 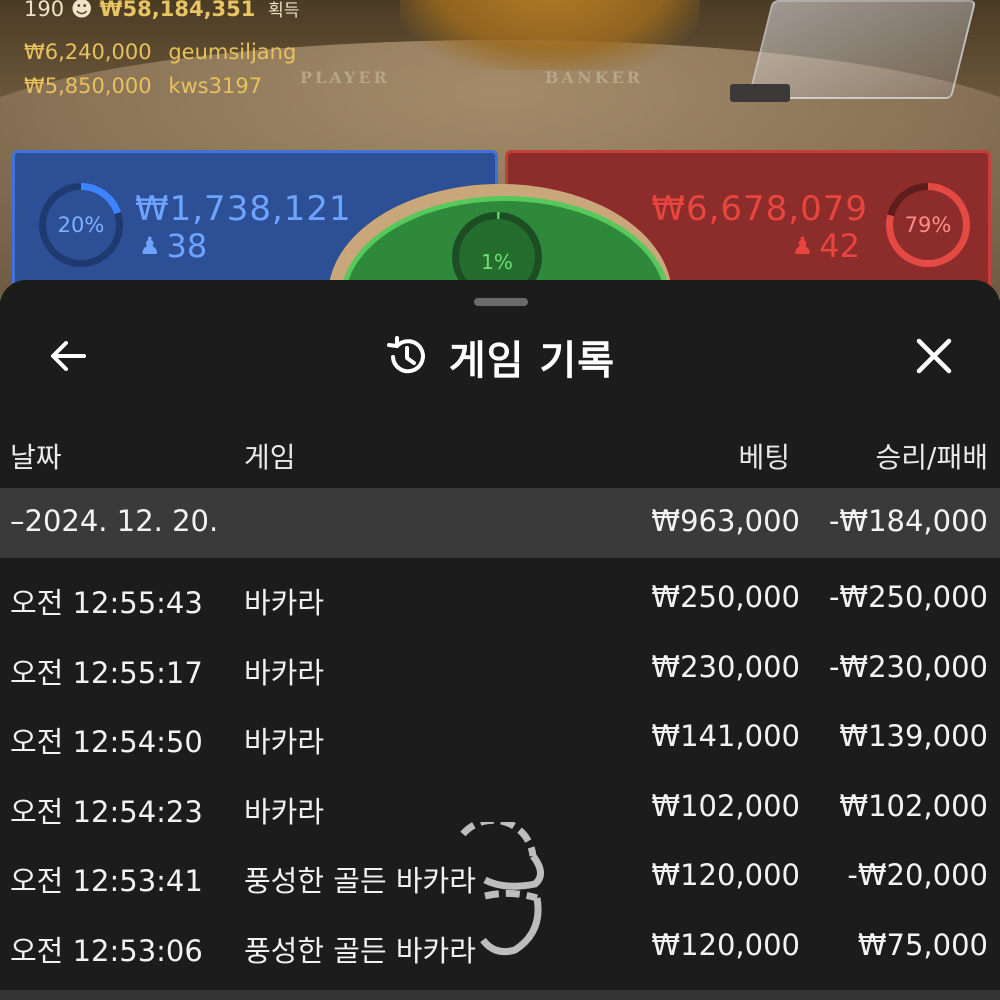 I want to click on row-result: ₩139,000, so click(x=913, y=736).